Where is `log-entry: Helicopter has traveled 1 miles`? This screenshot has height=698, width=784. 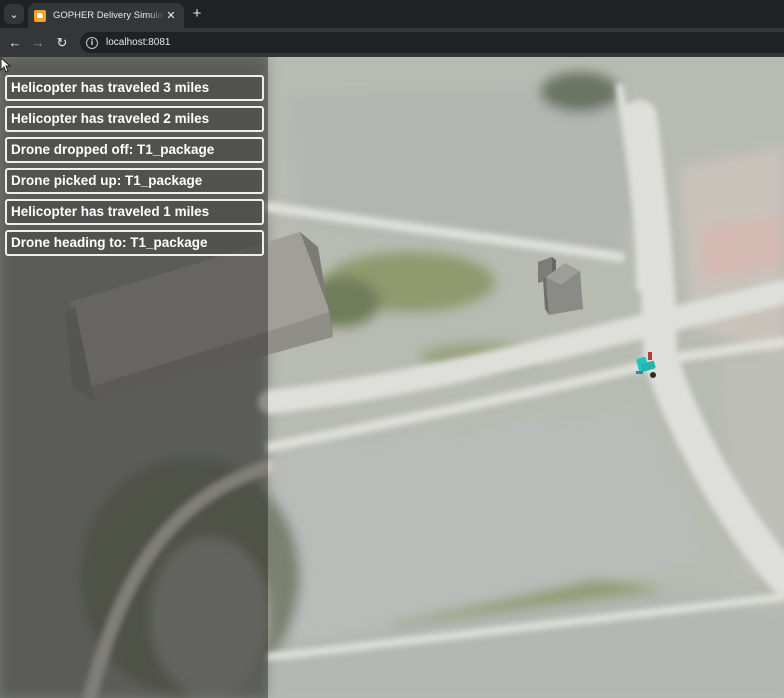 log-entry: Helicopter has traveled 1 miles is located at coordinates (134, 212).